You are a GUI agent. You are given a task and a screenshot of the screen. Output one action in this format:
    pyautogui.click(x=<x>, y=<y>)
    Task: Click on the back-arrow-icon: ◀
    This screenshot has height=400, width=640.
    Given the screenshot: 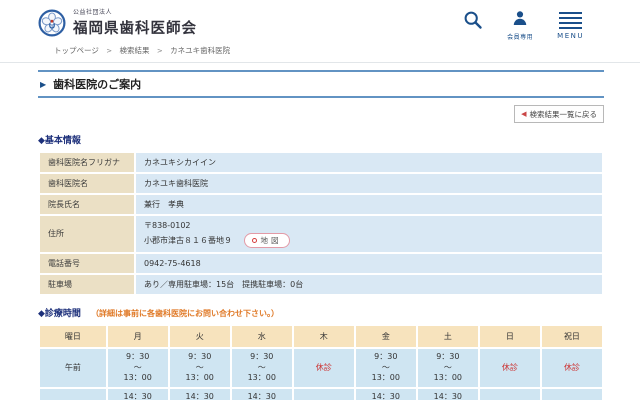 What is the action you would take?
    pyautogui.click(x=524, y=114)
    